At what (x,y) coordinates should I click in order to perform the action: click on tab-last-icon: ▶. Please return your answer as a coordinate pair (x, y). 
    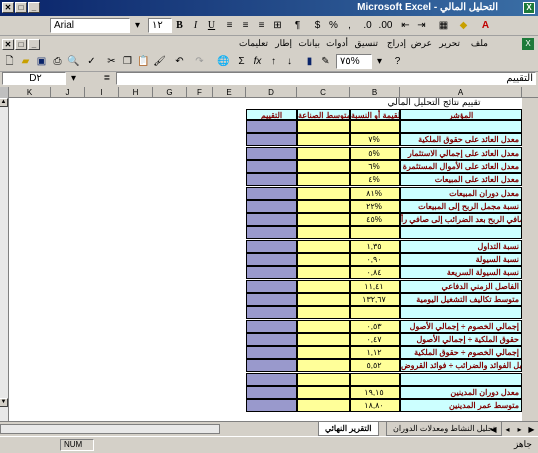
    Looking at the image, I should click on (531, 429).